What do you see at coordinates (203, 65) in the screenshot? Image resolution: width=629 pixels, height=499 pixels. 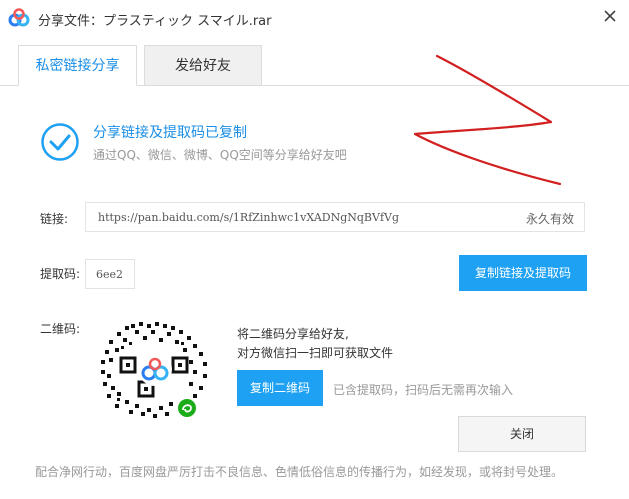 I see `tab-send-to-friend: 发给好友` at bounding box center [203, 65].